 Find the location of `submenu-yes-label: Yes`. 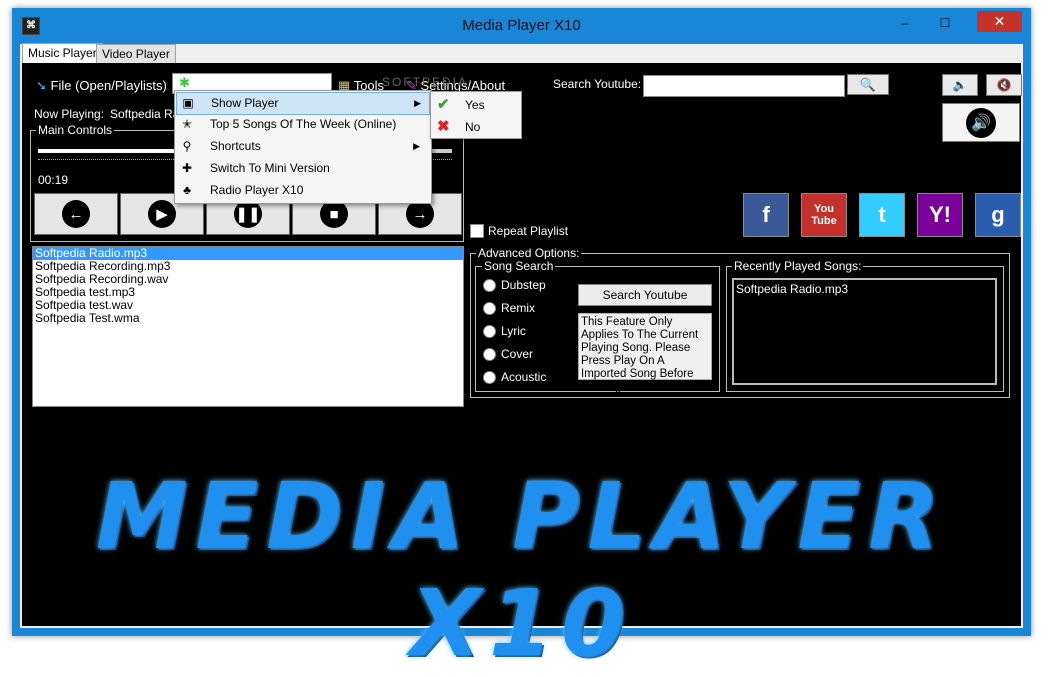

submenu-yes-label: Yes is located at coordinates (475, 105).